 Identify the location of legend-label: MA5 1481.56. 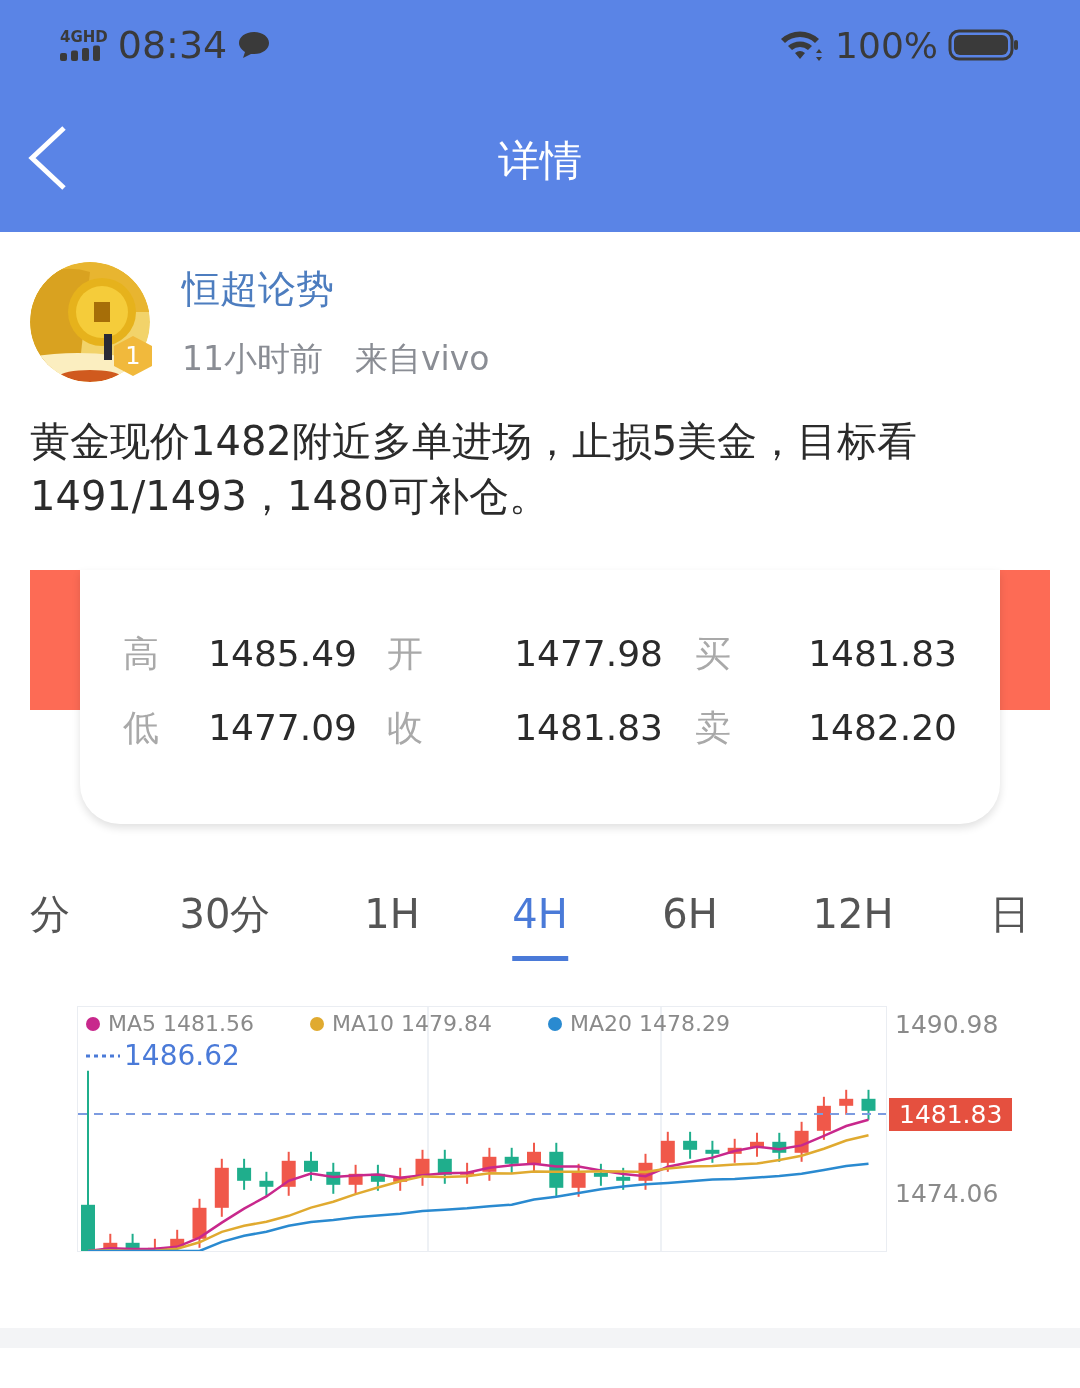
(181, 1023).